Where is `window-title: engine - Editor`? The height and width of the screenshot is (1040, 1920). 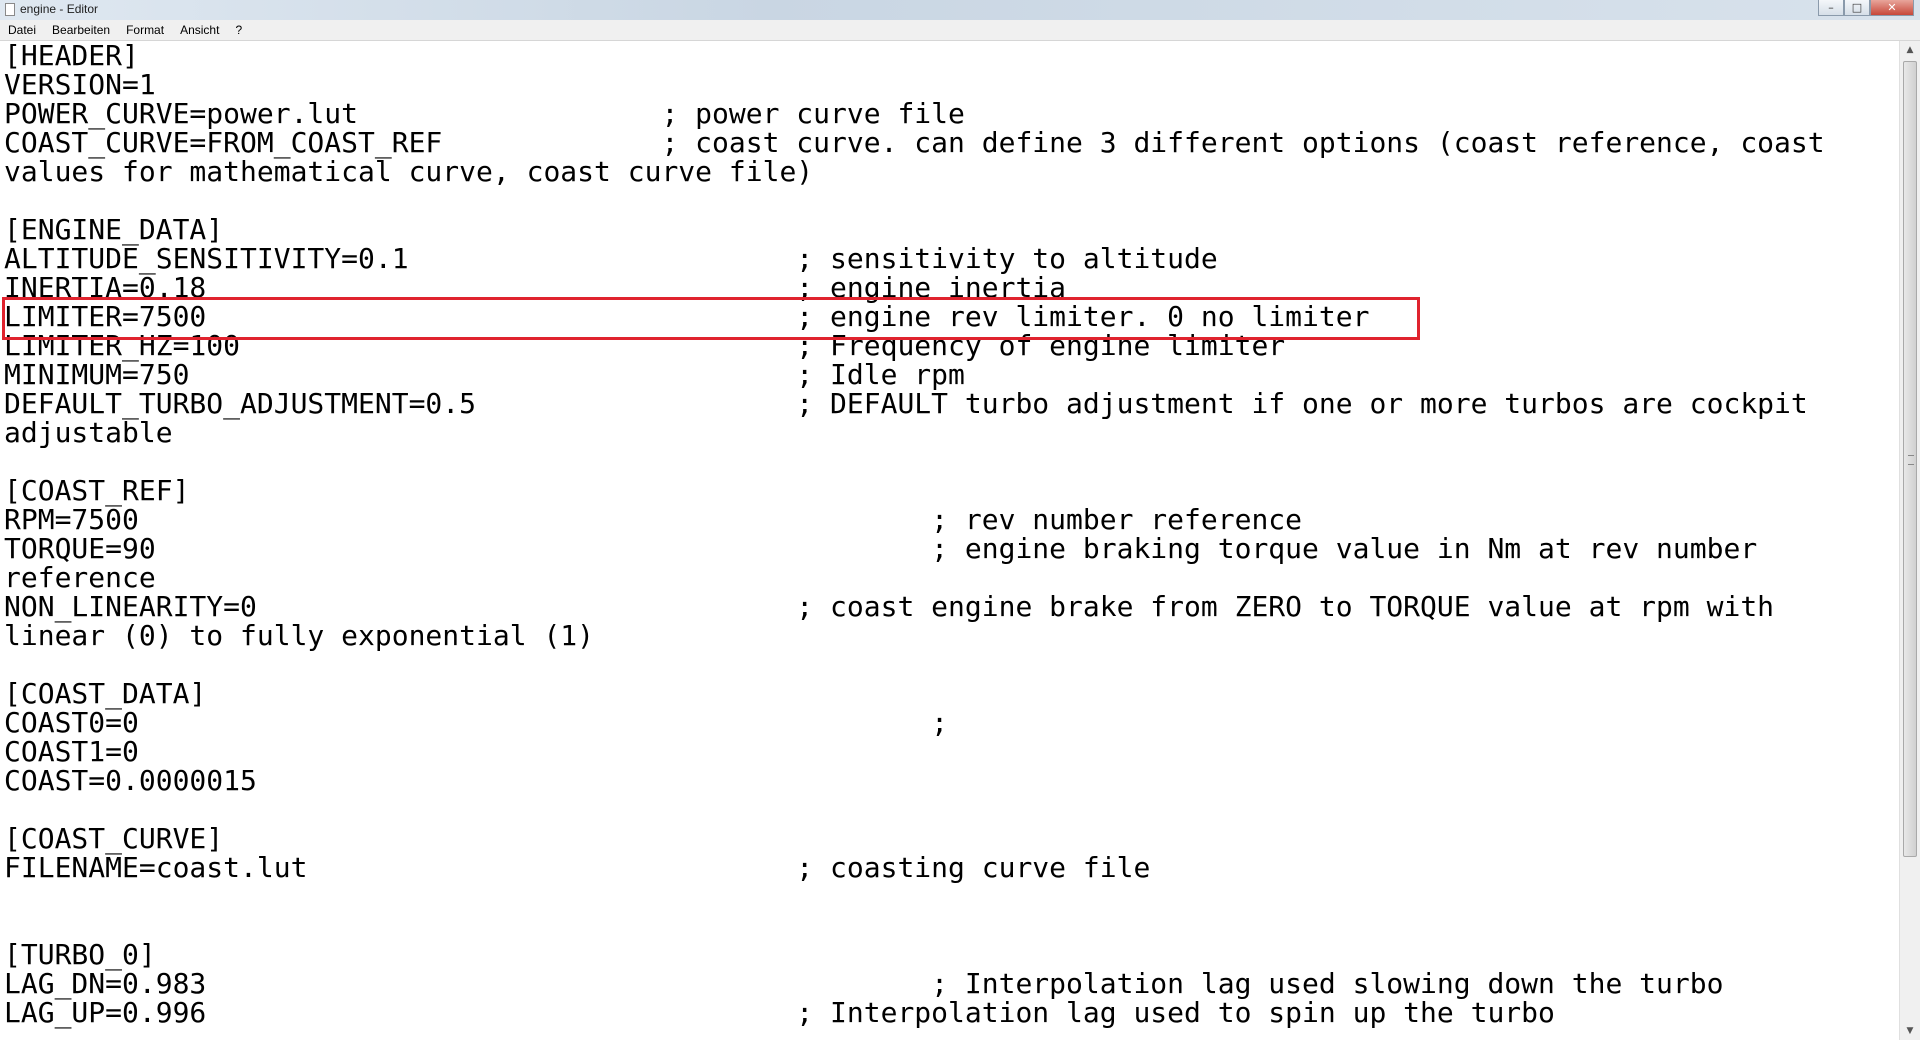 window-title: engine - Editor is located at coordinates (59, 9).